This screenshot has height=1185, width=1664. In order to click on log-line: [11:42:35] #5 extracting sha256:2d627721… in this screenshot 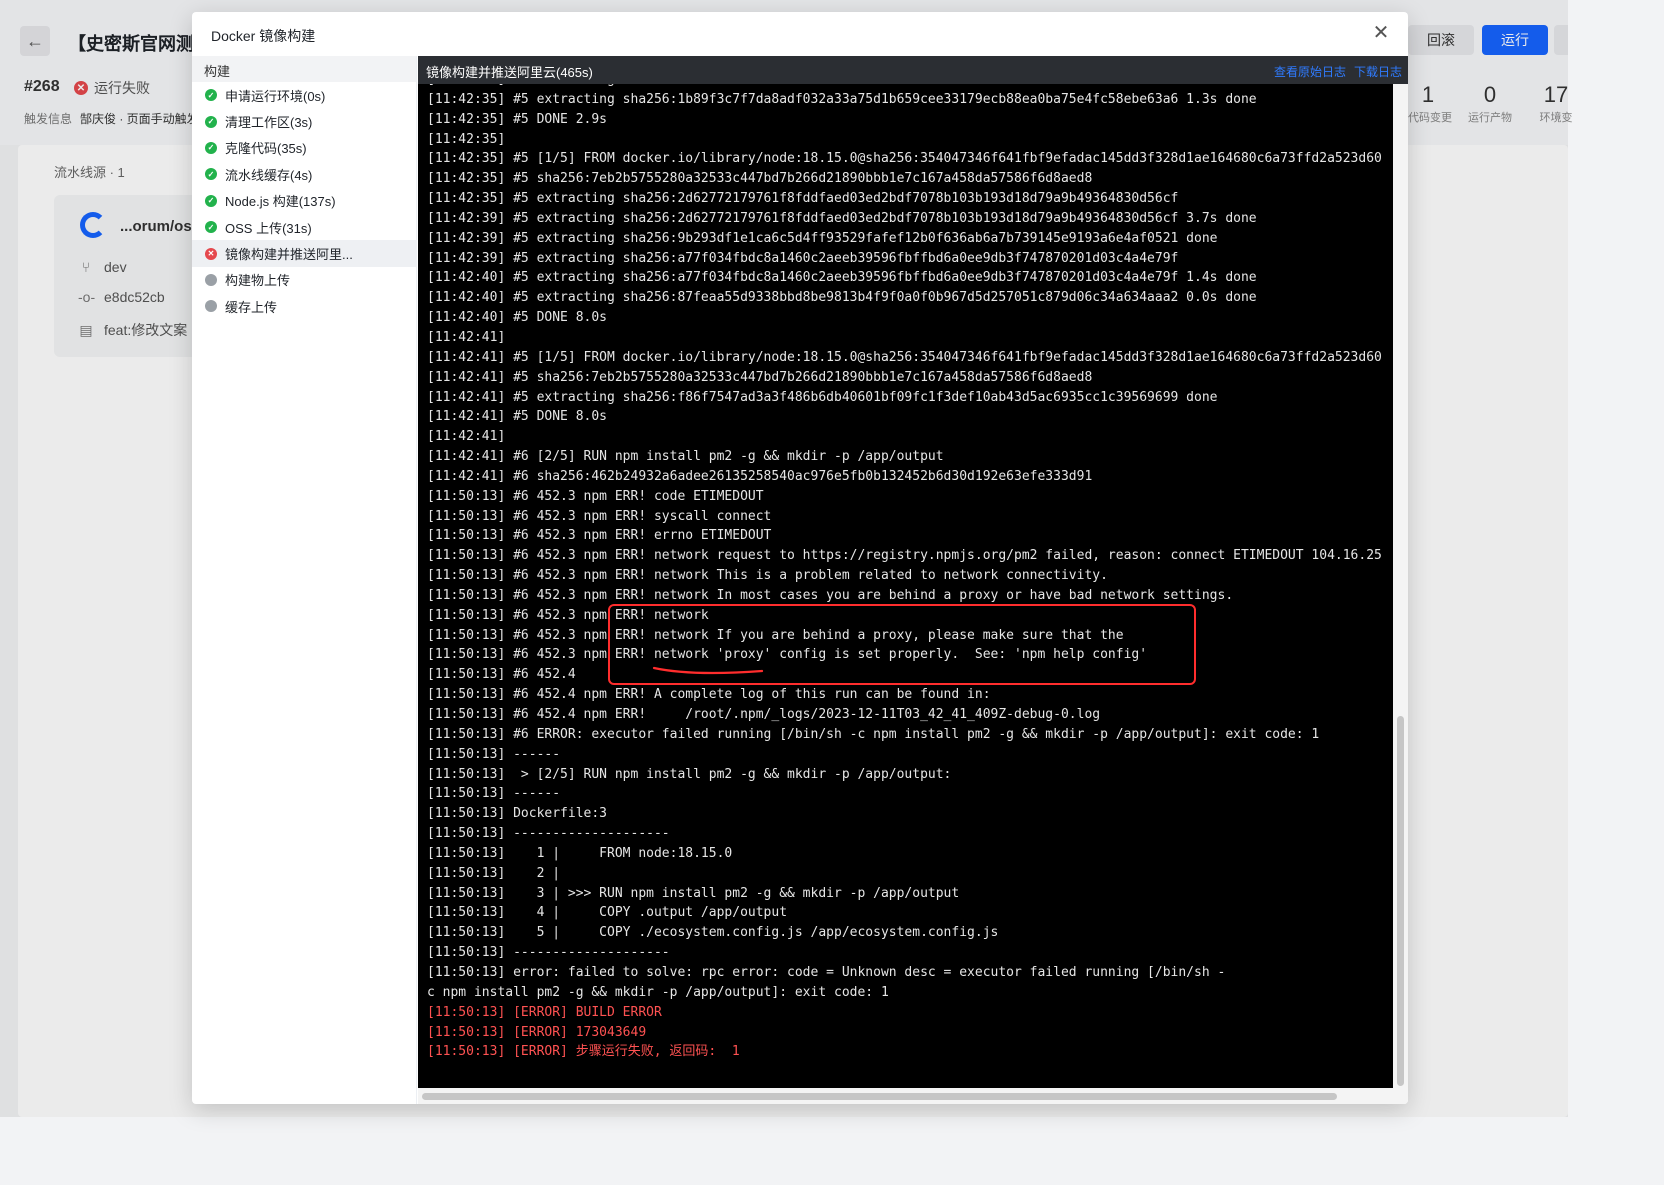, I will do `click(803, 199)`.